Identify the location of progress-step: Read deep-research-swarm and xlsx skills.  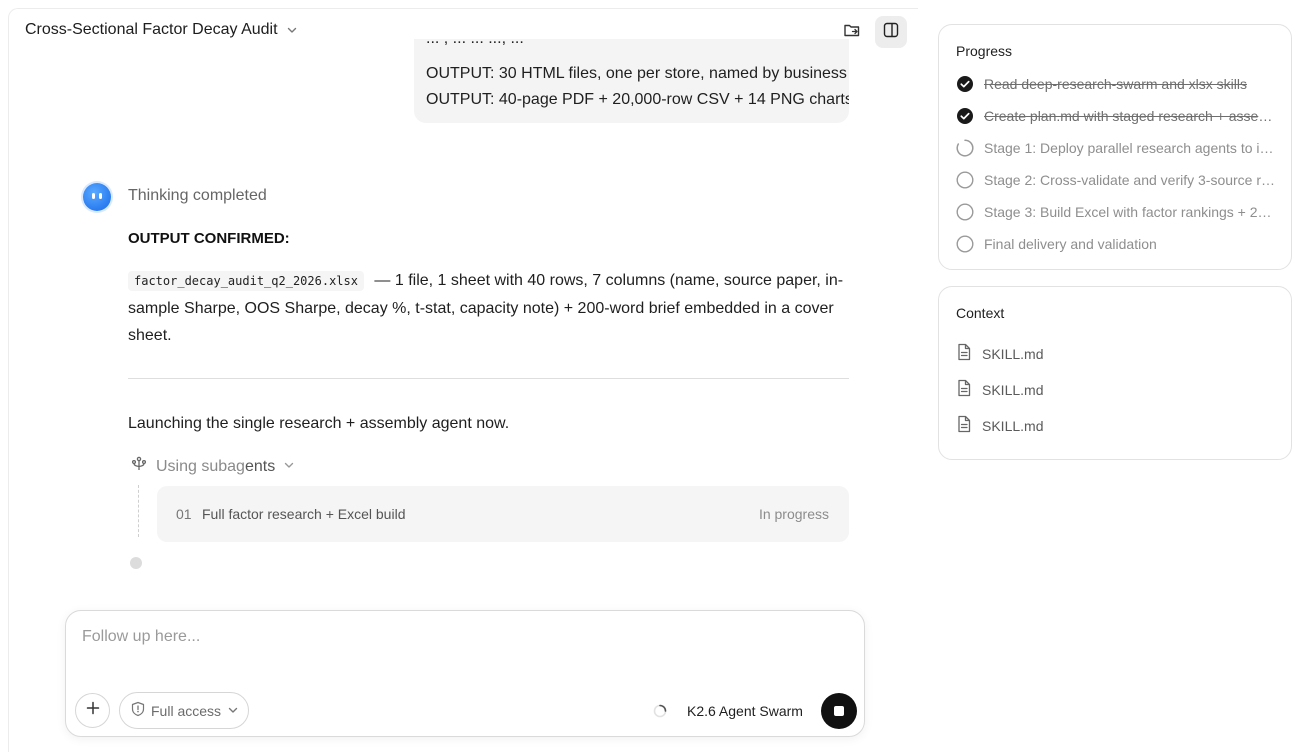
(1117, 84).